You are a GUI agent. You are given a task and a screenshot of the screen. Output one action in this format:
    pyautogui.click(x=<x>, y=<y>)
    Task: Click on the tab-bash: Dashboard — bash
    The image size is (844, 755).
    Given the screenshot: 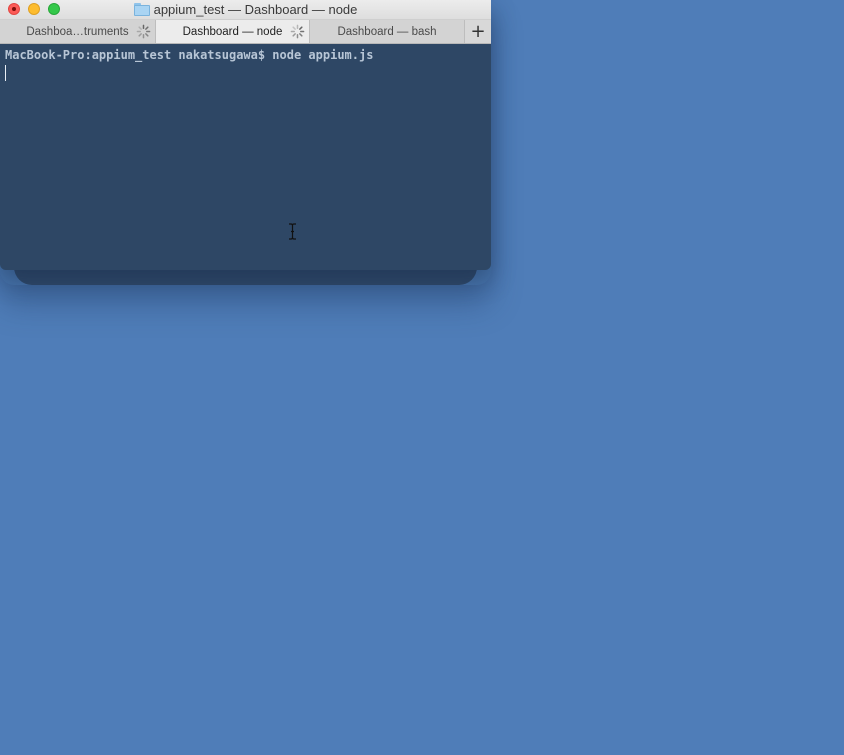 What is the action you would take?
    pyautogui.click(x=387, y=31)
    